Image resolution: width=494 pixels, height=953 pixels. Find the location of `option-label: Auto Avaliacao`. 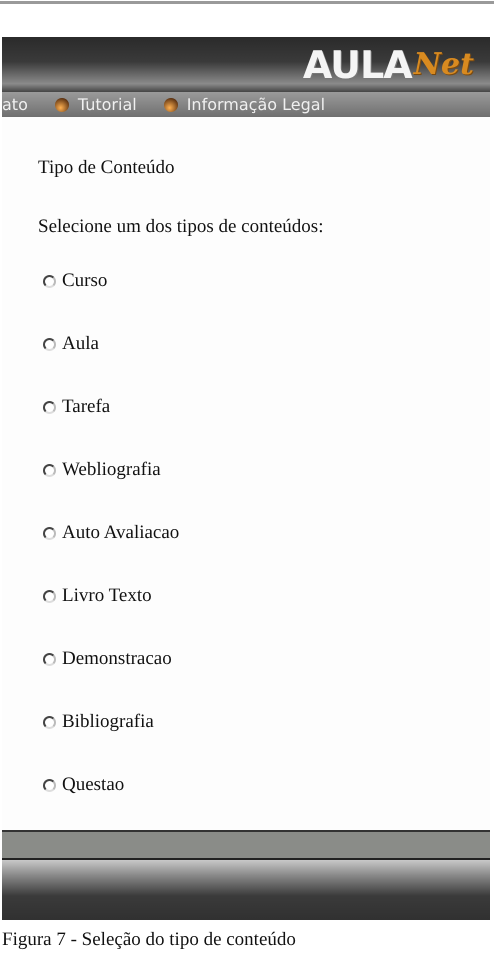

option-label: Auto Avaliacao is located at coordinates (121, 533).